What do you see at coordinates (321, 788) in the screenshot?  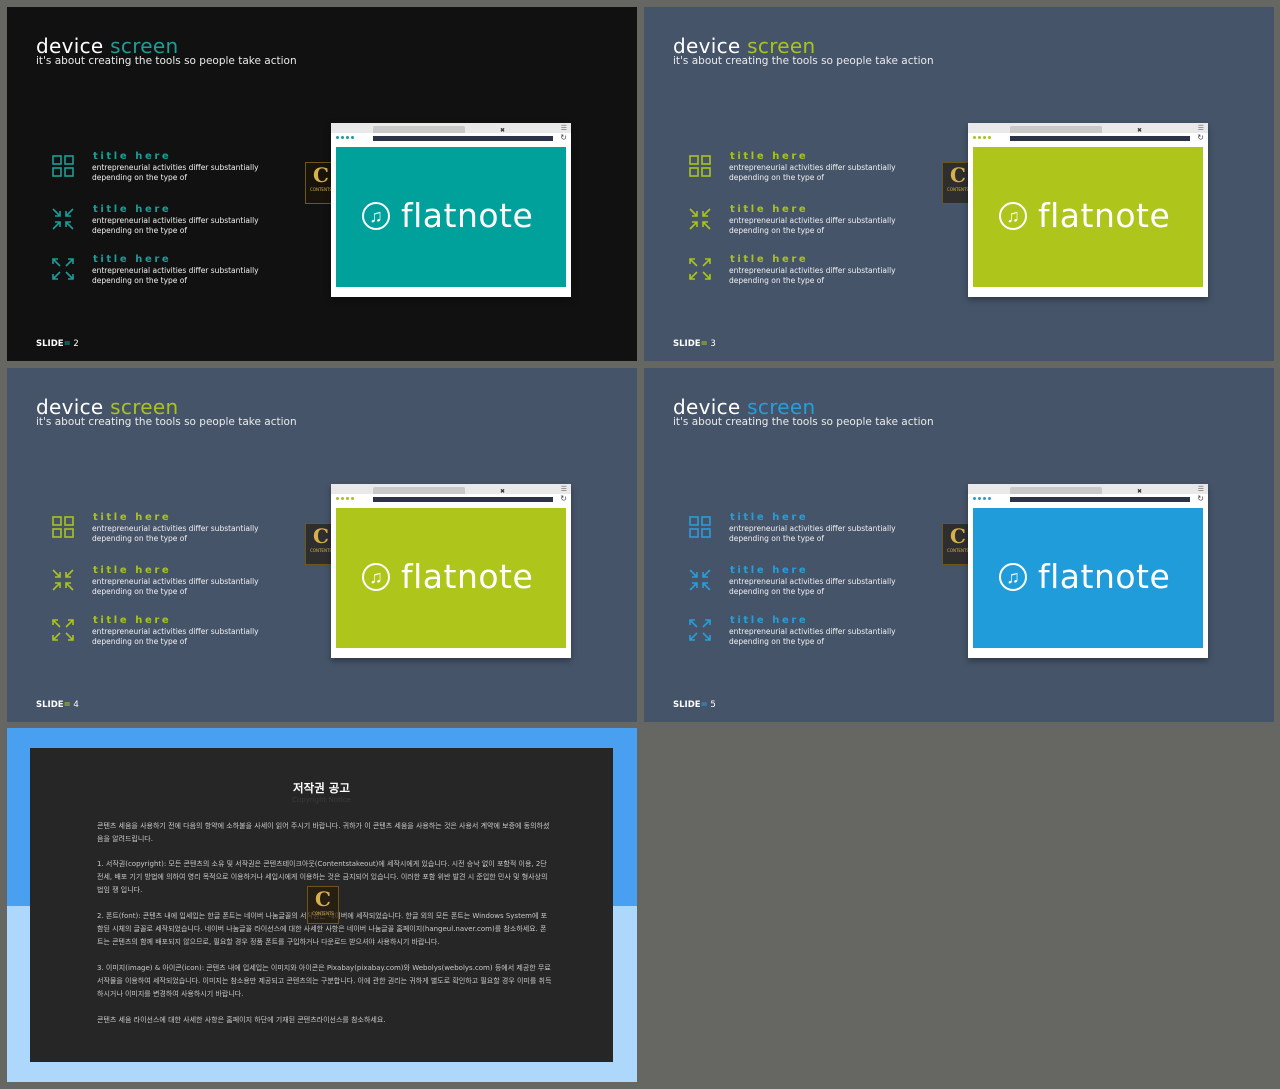 I see `copyright-title: 저작권 공고` at bounding box center [321, 788].